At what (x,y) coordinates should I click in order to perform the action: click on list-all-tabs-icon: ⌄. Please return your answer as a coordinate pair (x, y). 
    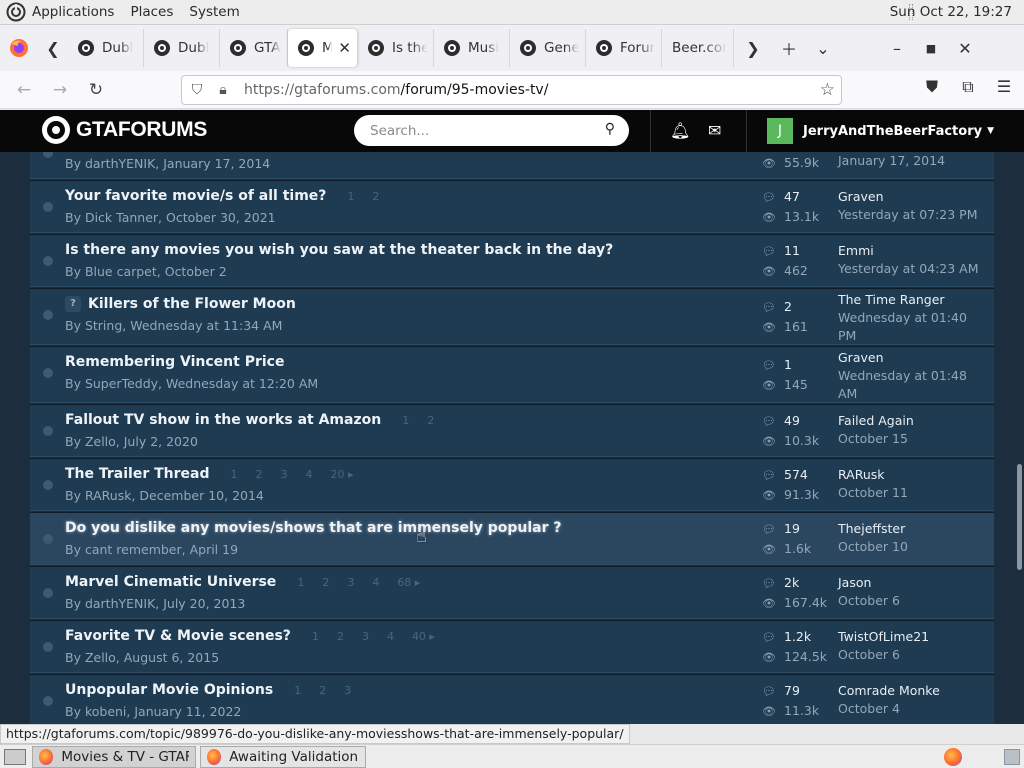
    Looking at the image, I should click on (823, 48).